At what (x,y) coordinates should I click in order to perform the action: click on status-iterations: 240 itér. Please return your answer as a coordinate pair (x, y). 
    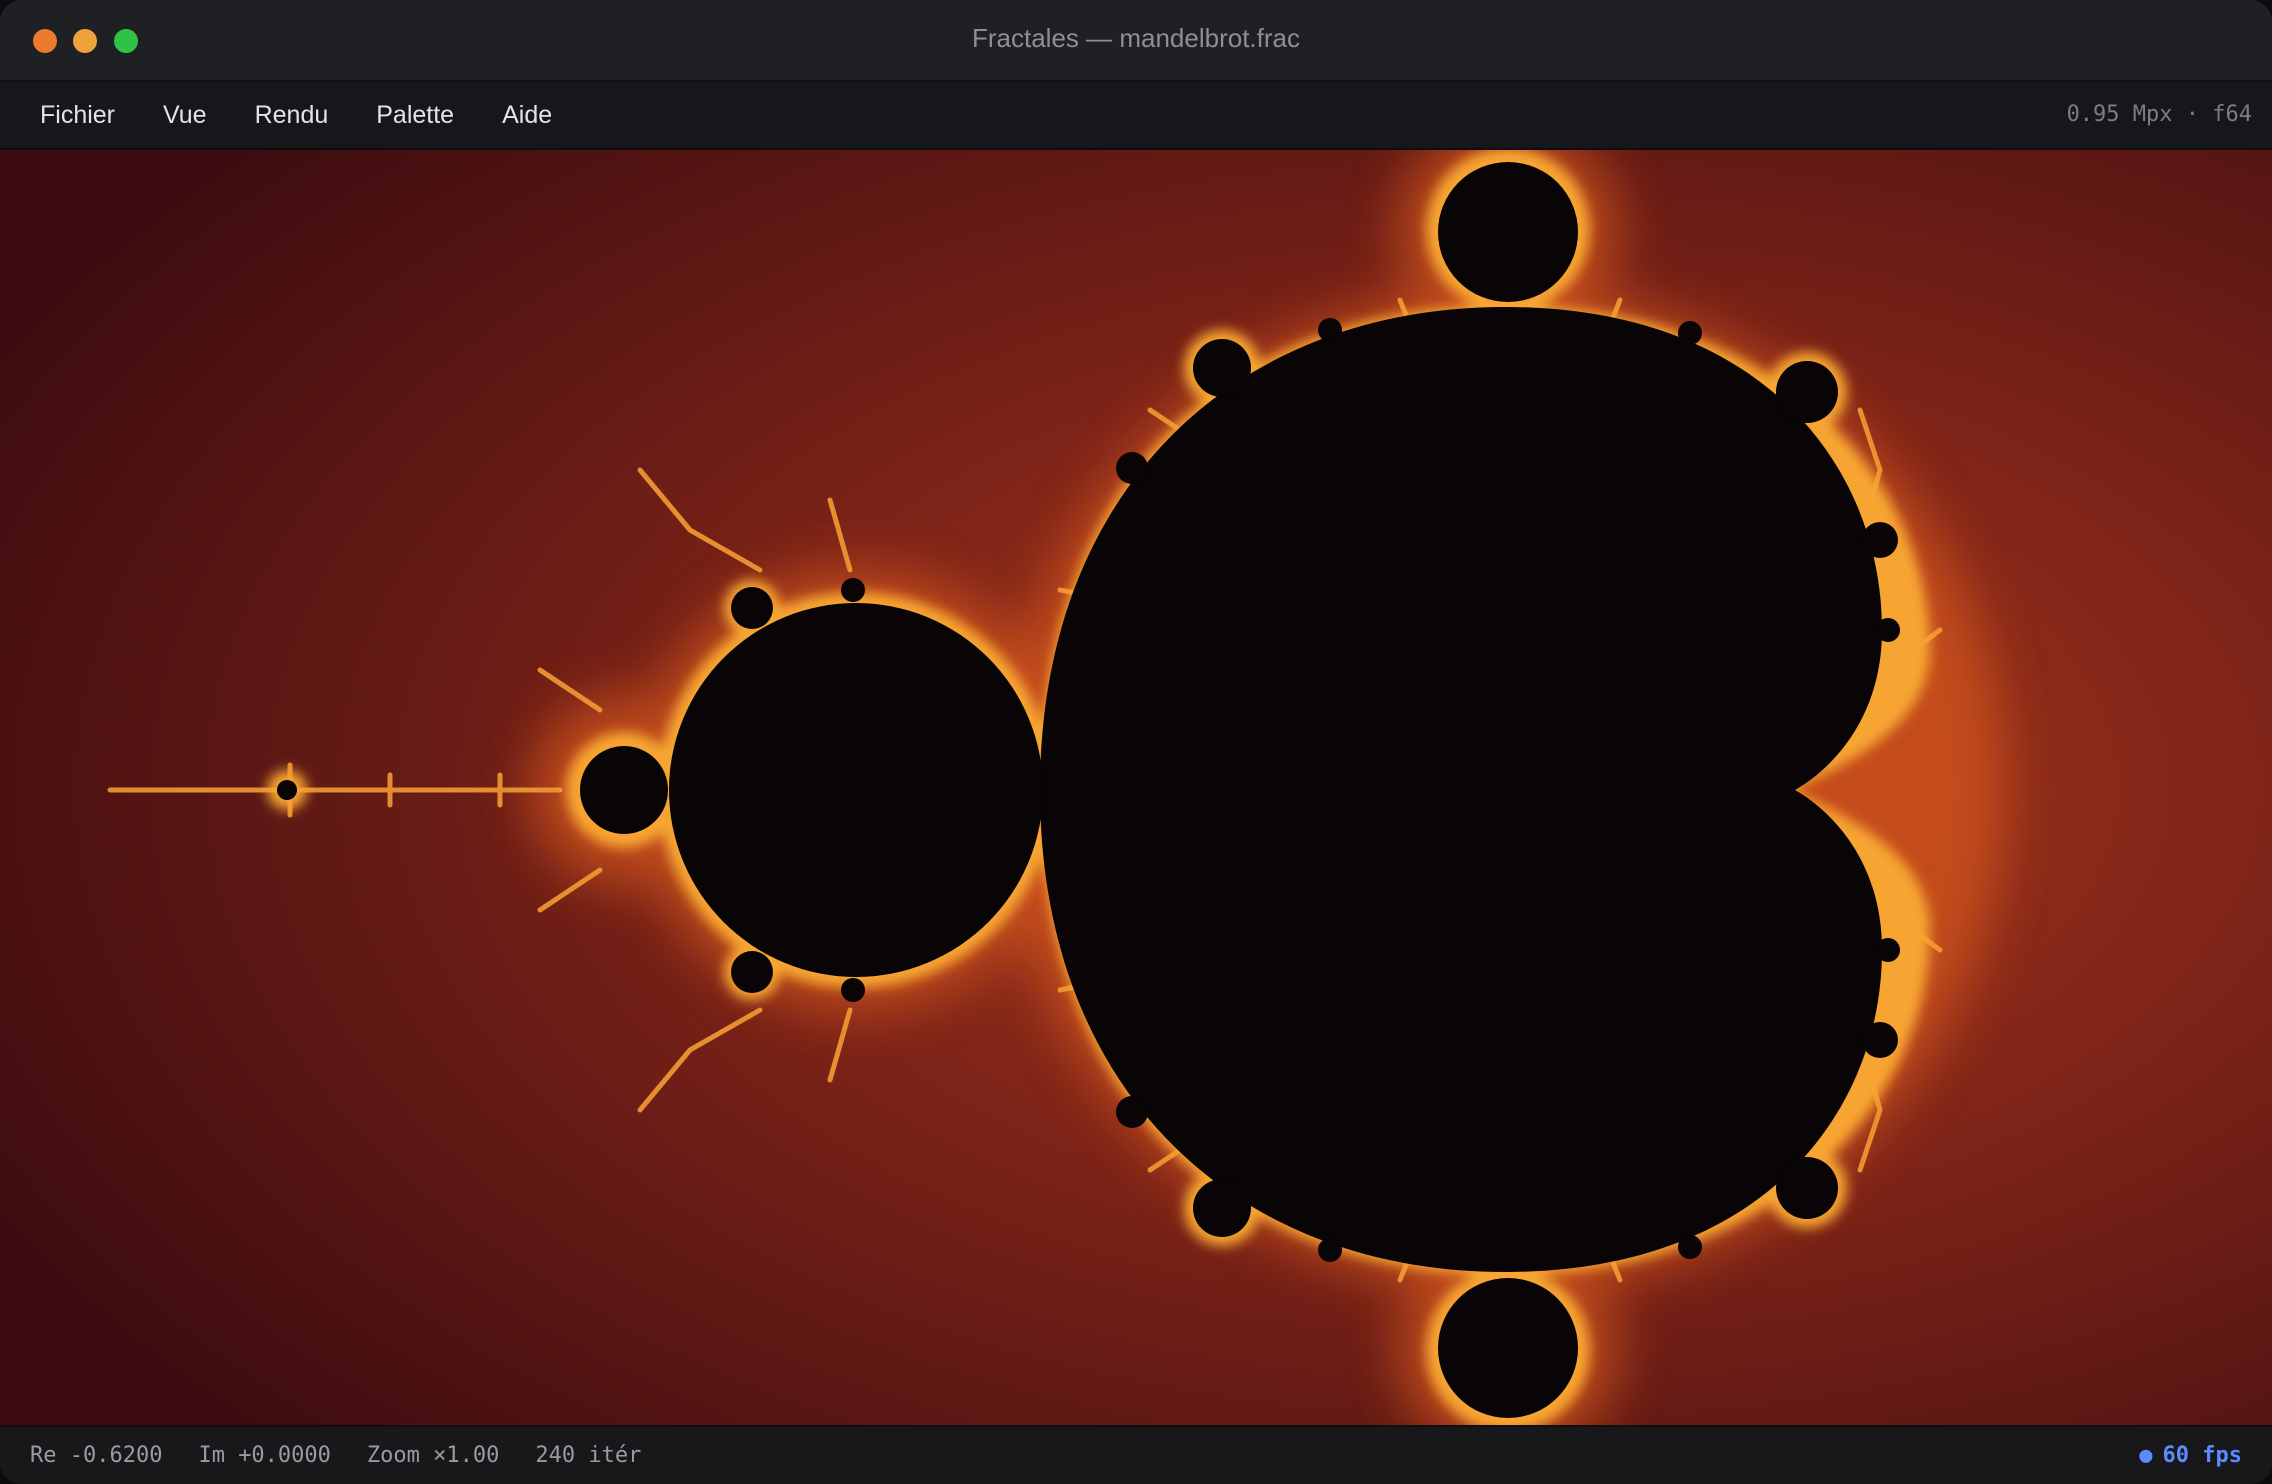
    Looking at the image, I should click on (588, 1455).